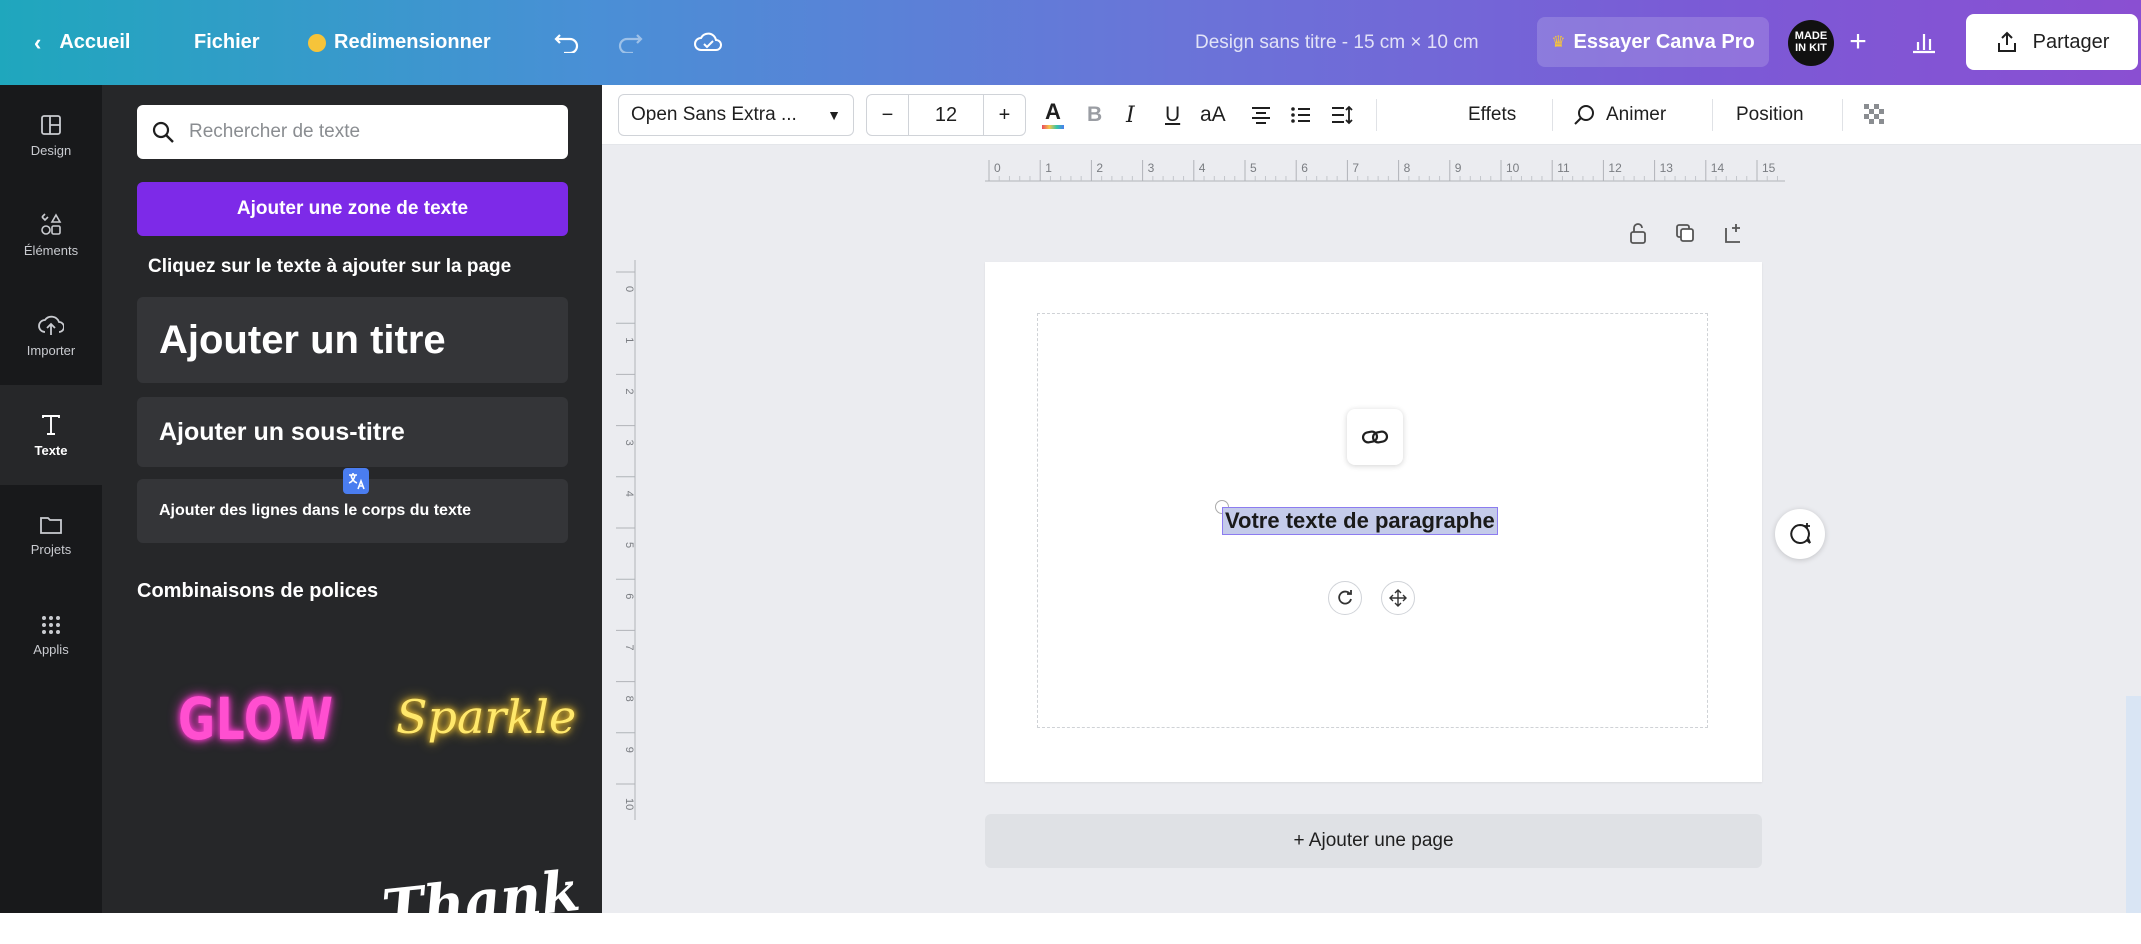  I want to click on lock-page-button, so click(1638, 233).